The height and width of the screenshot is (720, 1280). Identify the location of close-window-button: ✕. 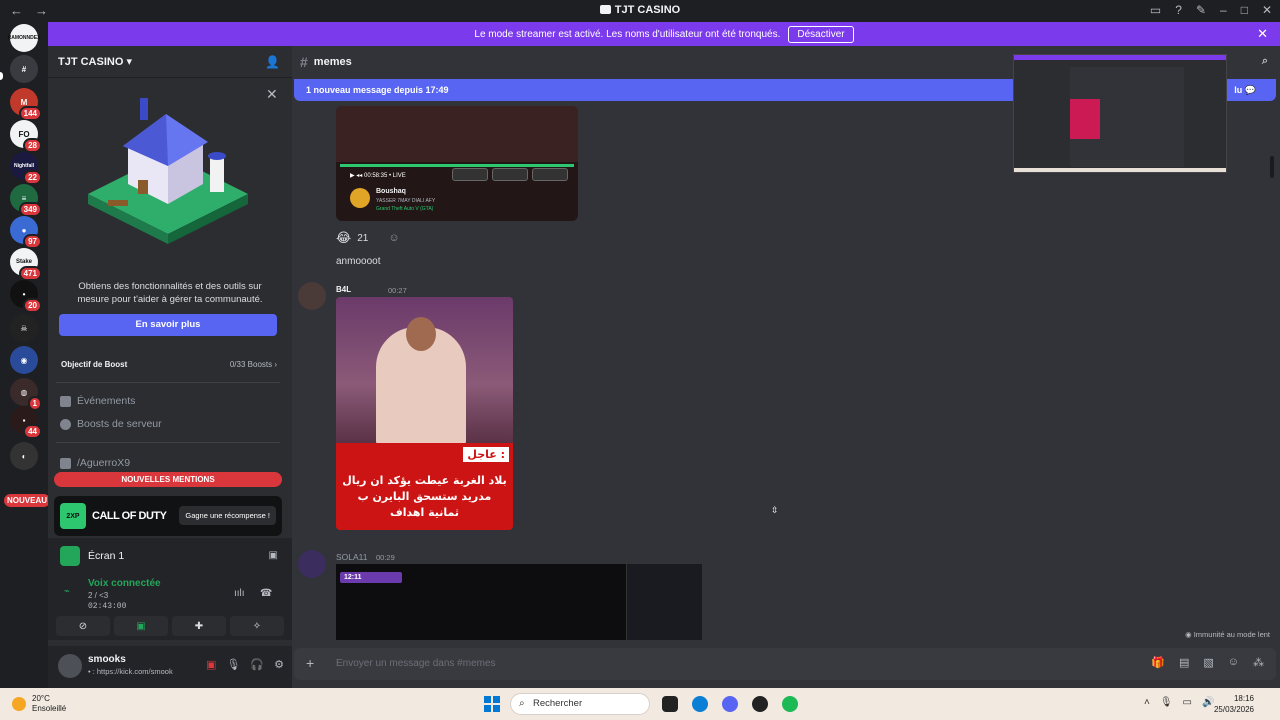
(1267, 10).